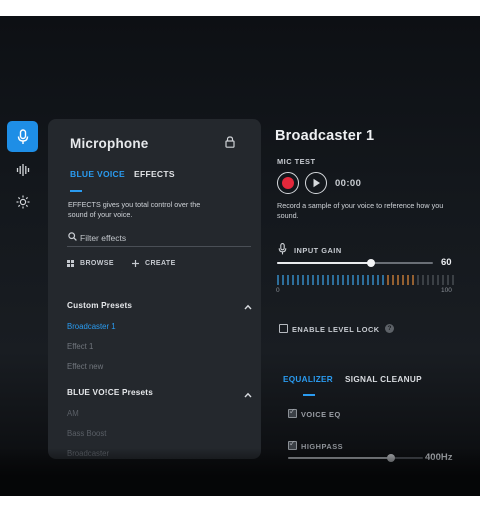 This screenshot has width=480, height=512. I want to click on create-label: CREATE, so click(160, 263).